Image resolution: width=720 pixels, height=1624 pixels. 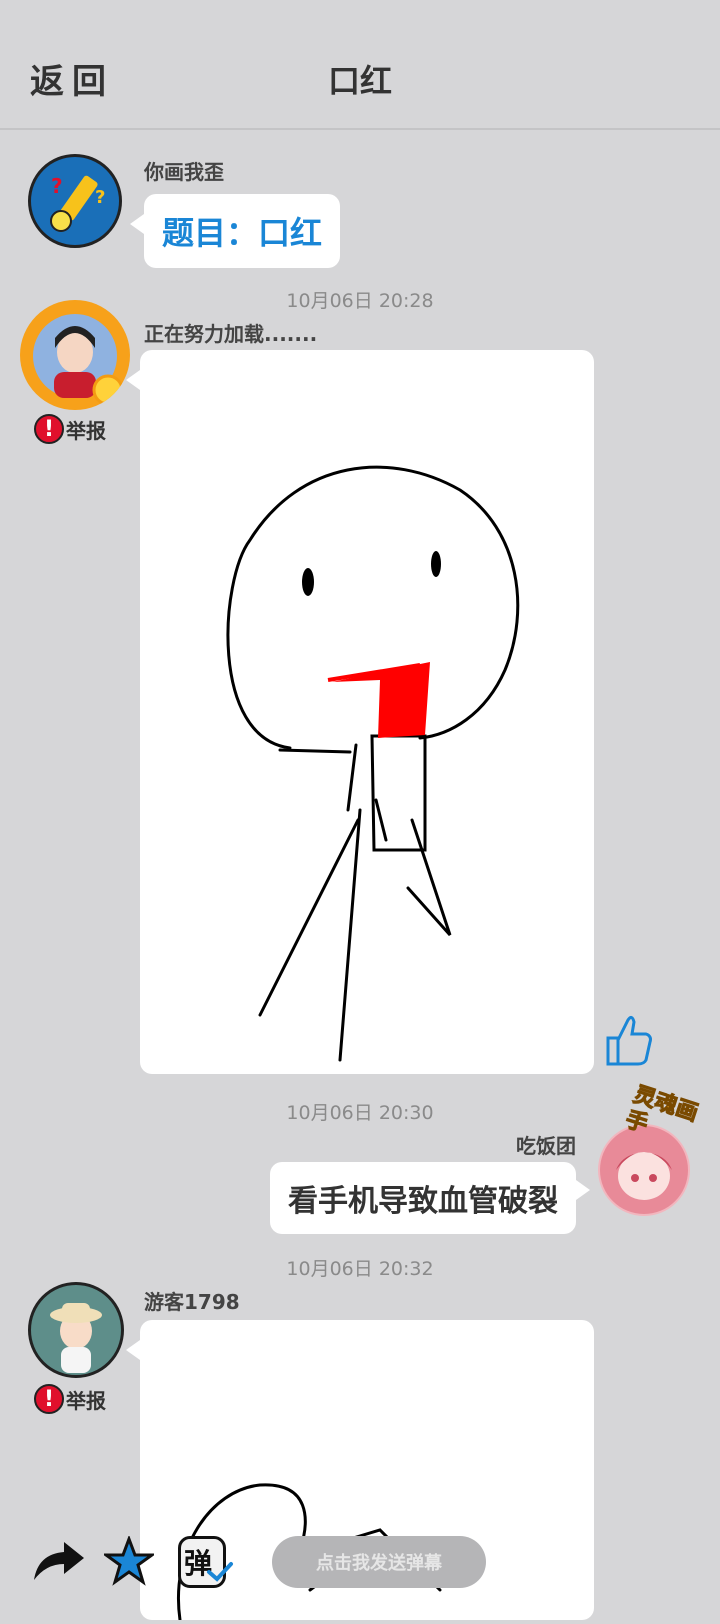 I want to click on pencil-icon: ? ?, so click(x=77, y=203).